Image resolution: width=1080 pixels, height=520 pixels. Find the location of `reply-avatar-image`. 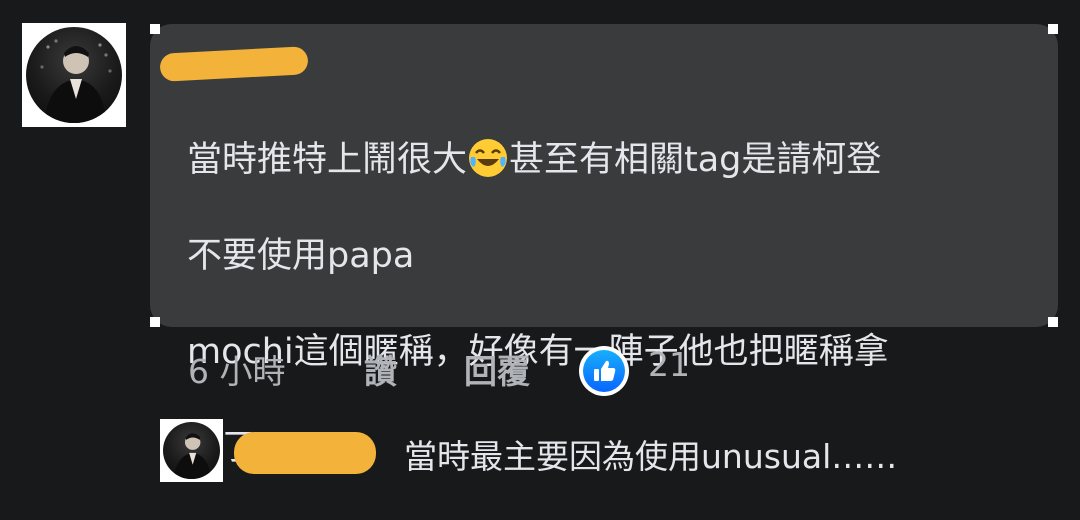

reply-avatar-image is located at coordinates (191, 450).